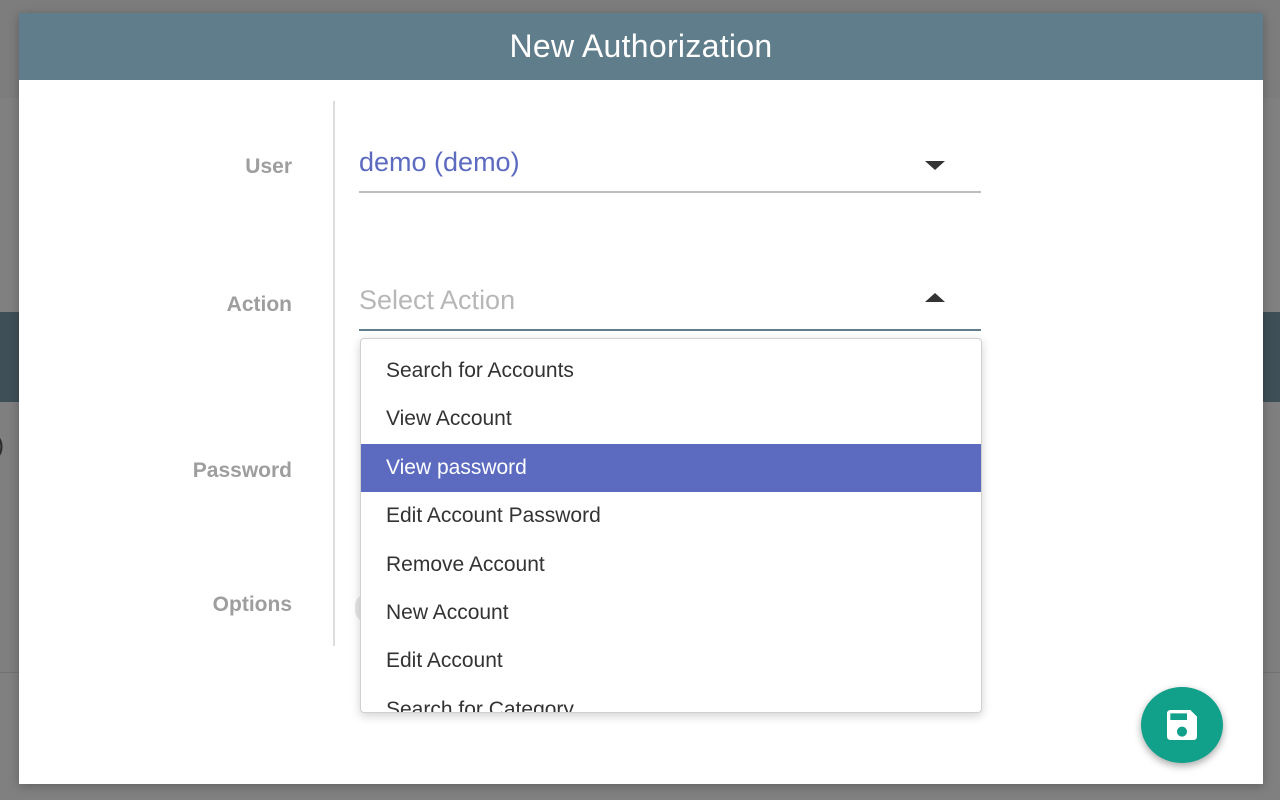  I want to click on user-select-value: demo (demo), so click(439, 162).